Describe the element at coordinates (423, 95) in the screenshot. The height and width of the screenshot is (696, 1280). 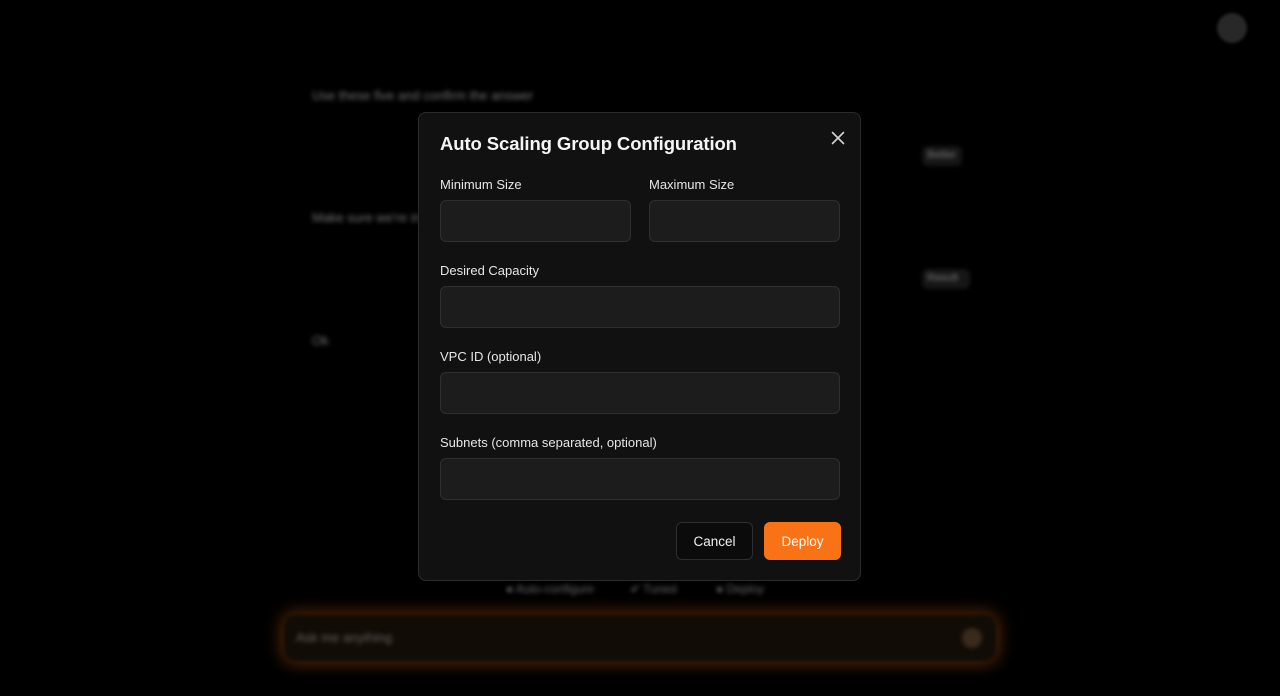
I see `background-message: Use these five and confirm the answer` at that location.